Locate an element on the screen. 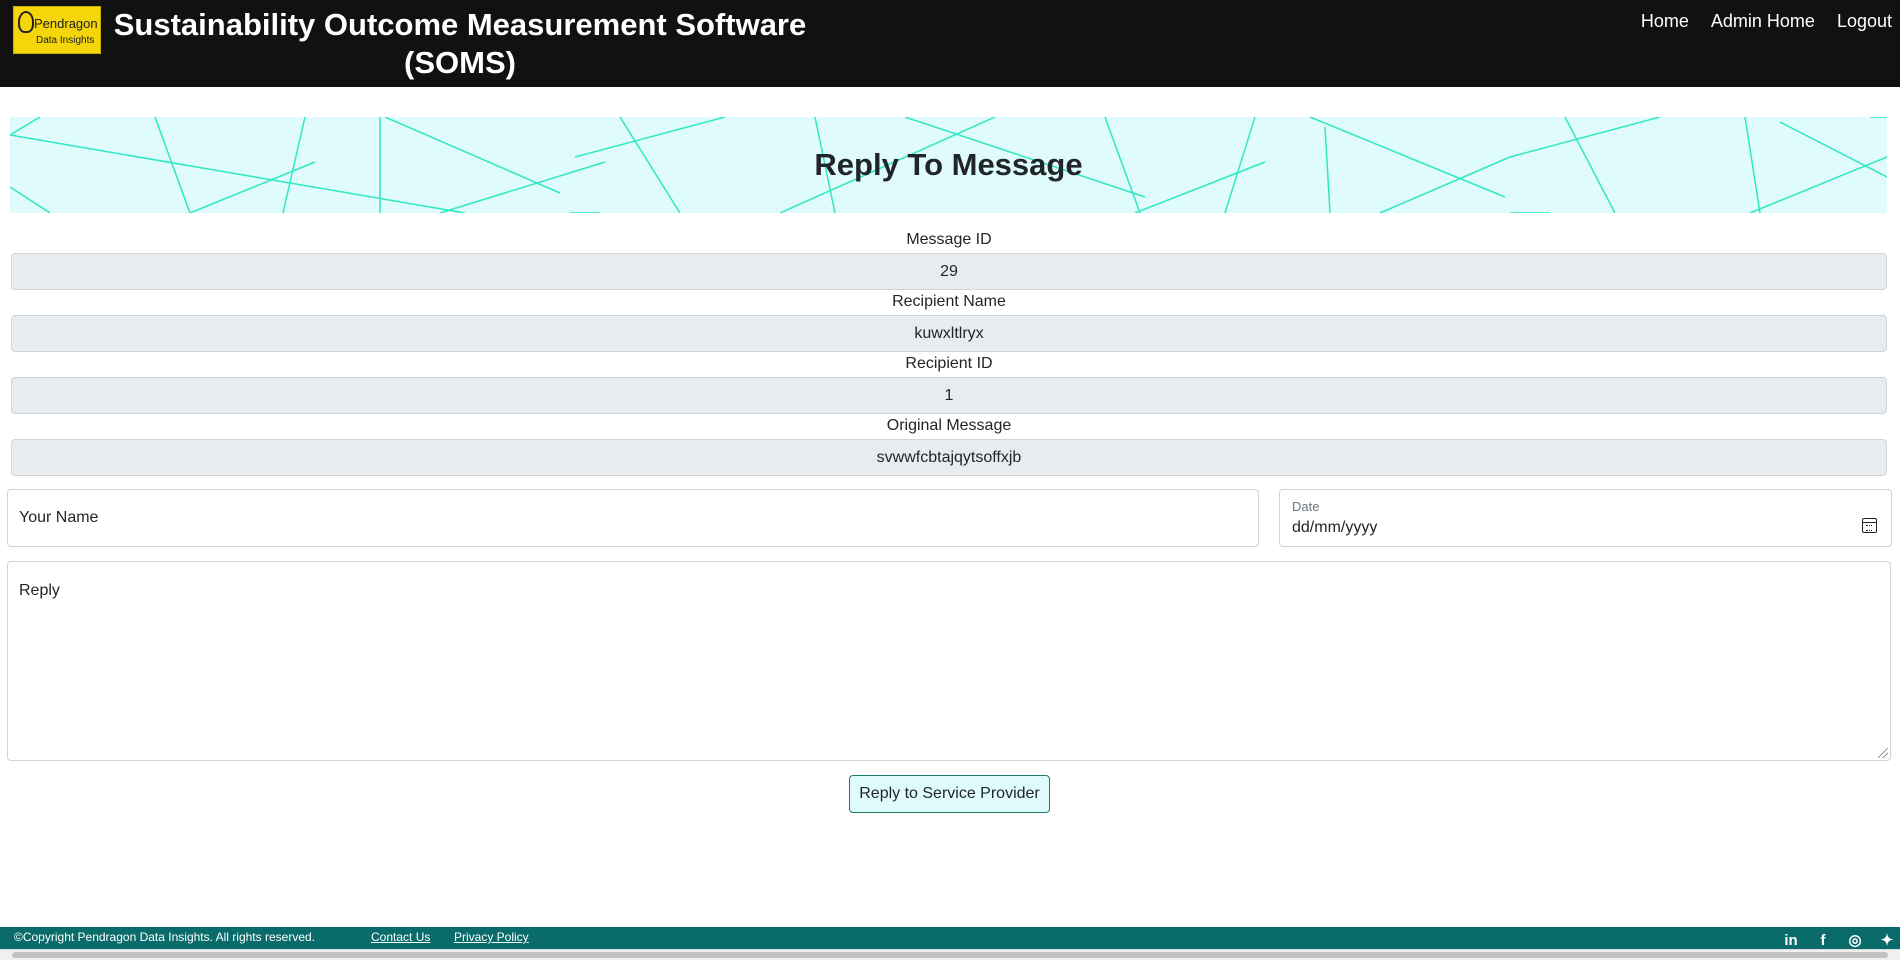 The width and height of the screenshot is (1900, 960). recipient-id-field: 1 is located at coordinates (949, 395).